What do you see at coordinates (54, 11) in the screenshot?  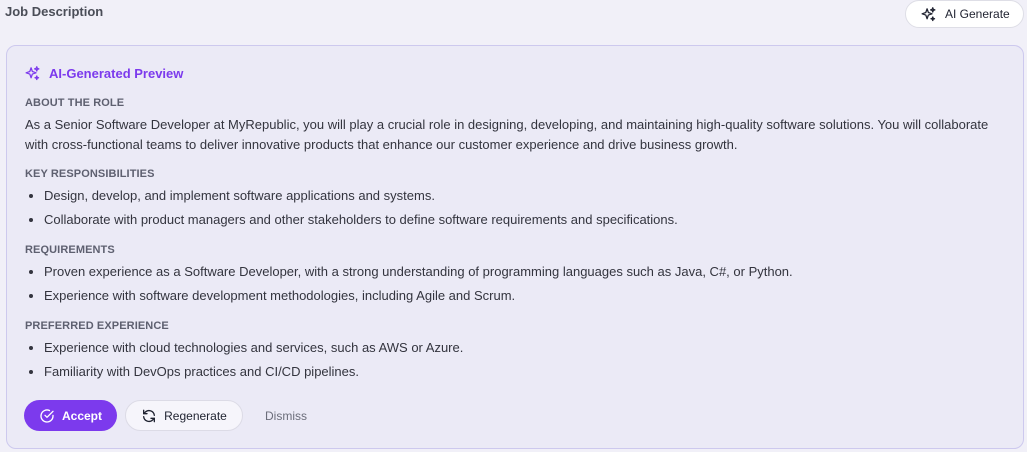 I see `job-description-label: Job Description` at bounding box center [54, 11].